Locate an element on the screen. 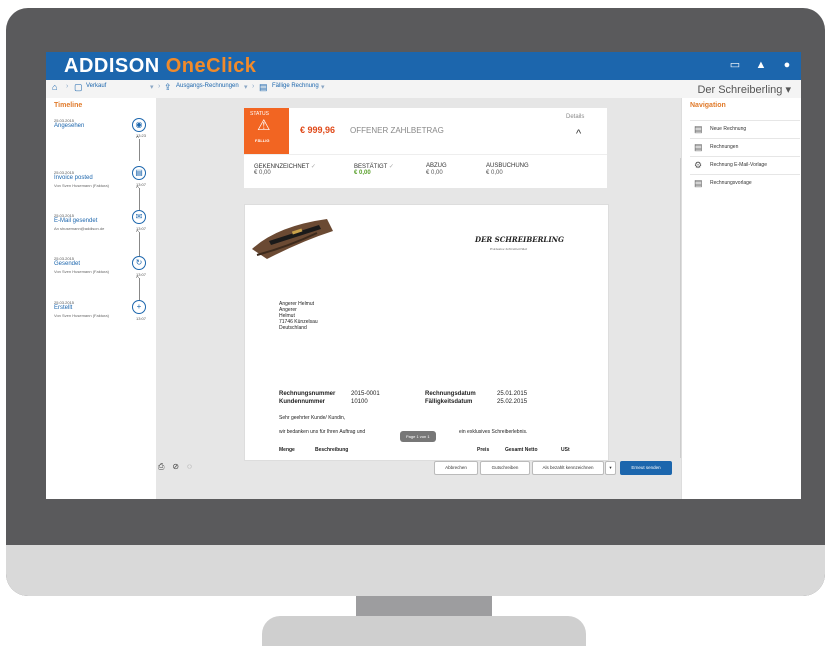 Image resolution: width=831 pixels, height=646 pixels. user-icon: ● is located at coordinates (787, 65).